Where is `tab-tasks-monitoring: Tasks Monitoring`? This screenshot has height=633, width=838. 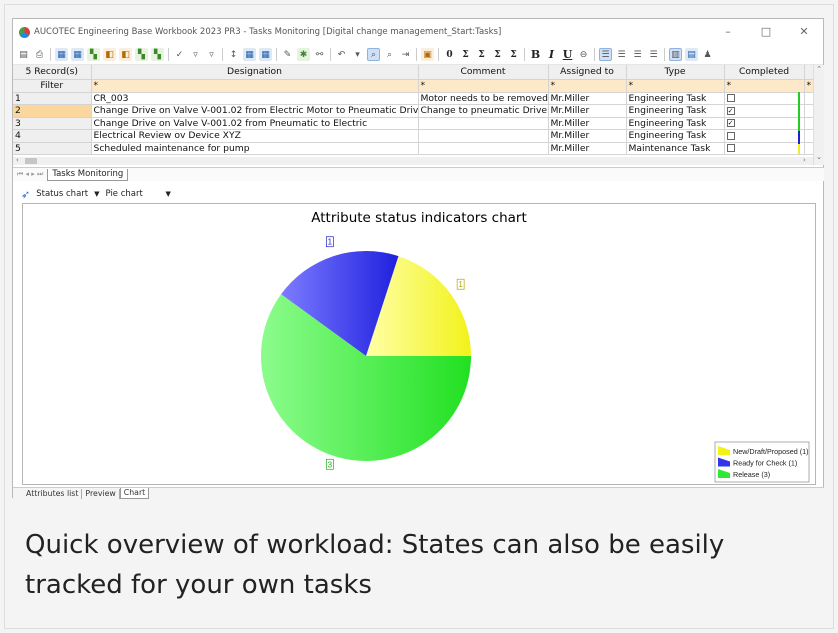 tab-tasks-monitoring: Tasks Monitoring is located at coordinates (88, 174).